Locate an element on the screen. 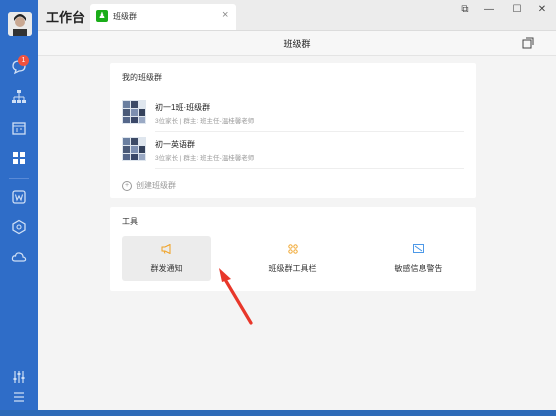  word-doc-icon is located at coordinates (19, 197).